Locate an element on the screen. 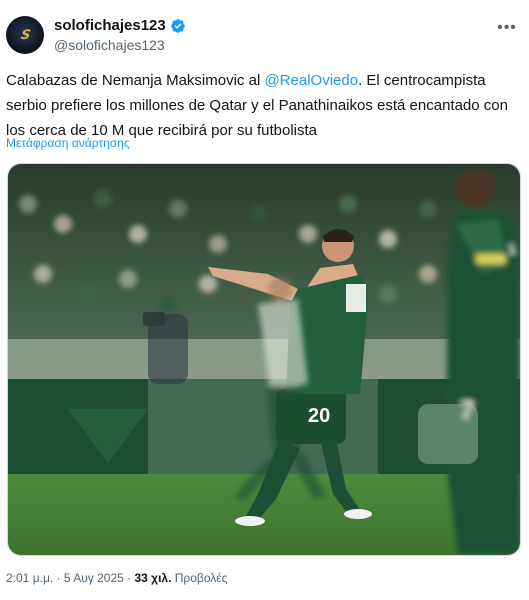 The width and height of the screenshot is (529, 600). mention-link: @RealOviedo is located at coordinates (311, 80).